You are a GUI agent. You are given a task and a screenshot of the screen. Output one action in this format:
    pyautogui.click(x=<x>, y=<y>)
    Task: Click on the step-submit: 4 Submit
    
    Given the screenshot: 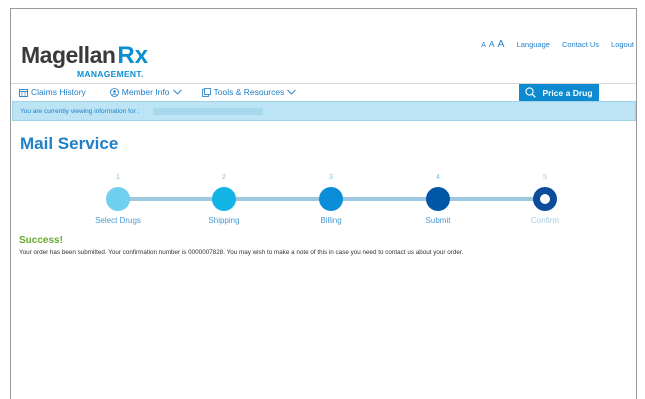 What is the action you would take?
    pyautogui.click(x=438, y=199)
    